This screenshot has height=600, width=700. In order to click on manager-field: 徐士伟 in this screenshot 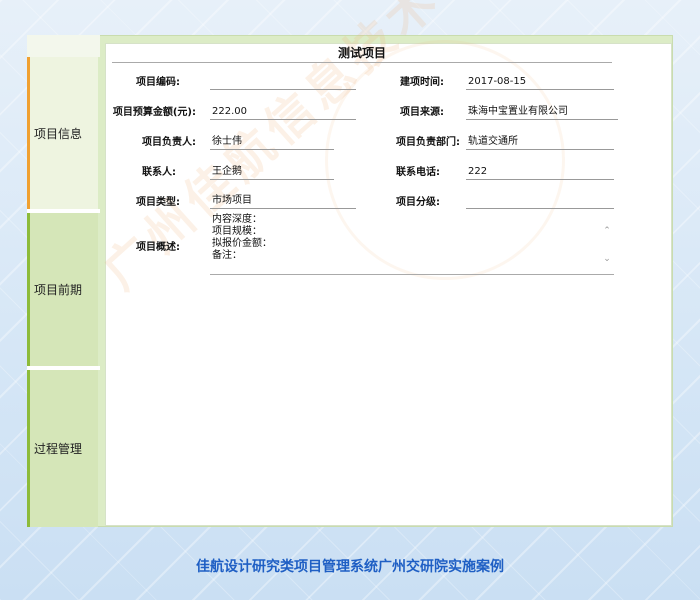, I will do `click(272, 142)`.